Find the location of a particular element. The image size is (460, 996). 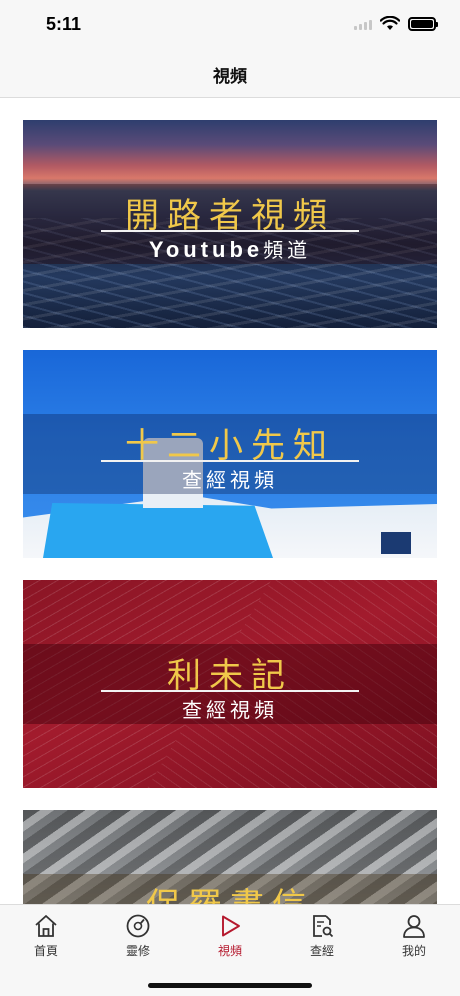

tab-bible-study: 查經 is located at coordinates (322, 935).